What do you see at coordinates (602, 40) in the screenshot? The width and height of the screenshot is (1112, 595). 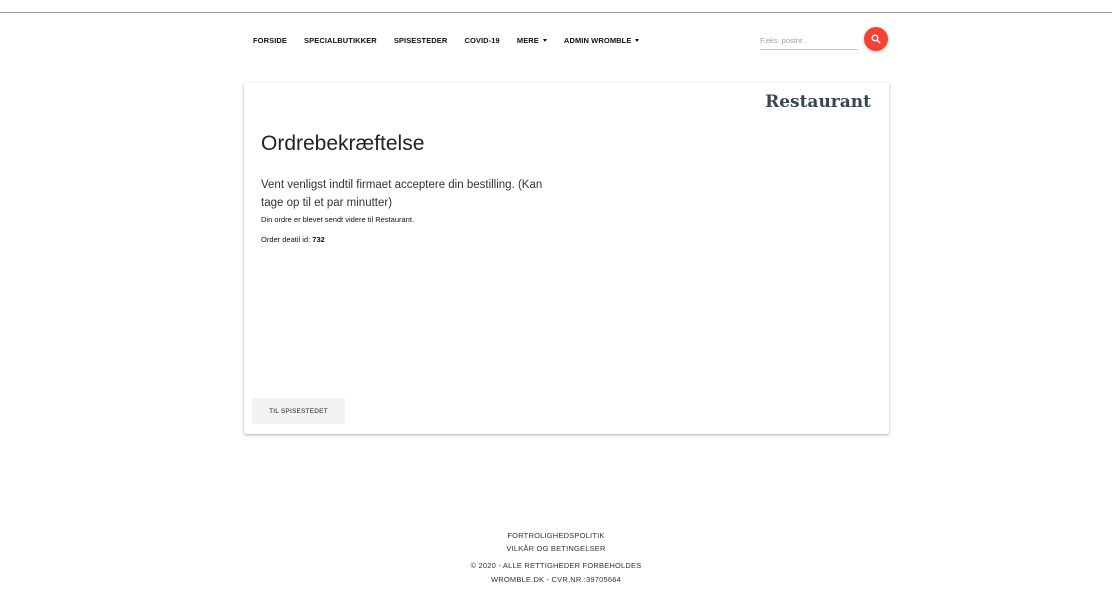 I see `nav-item-admin-wromble: ADMIN WROMBLE` at bounding box center [602, 40].